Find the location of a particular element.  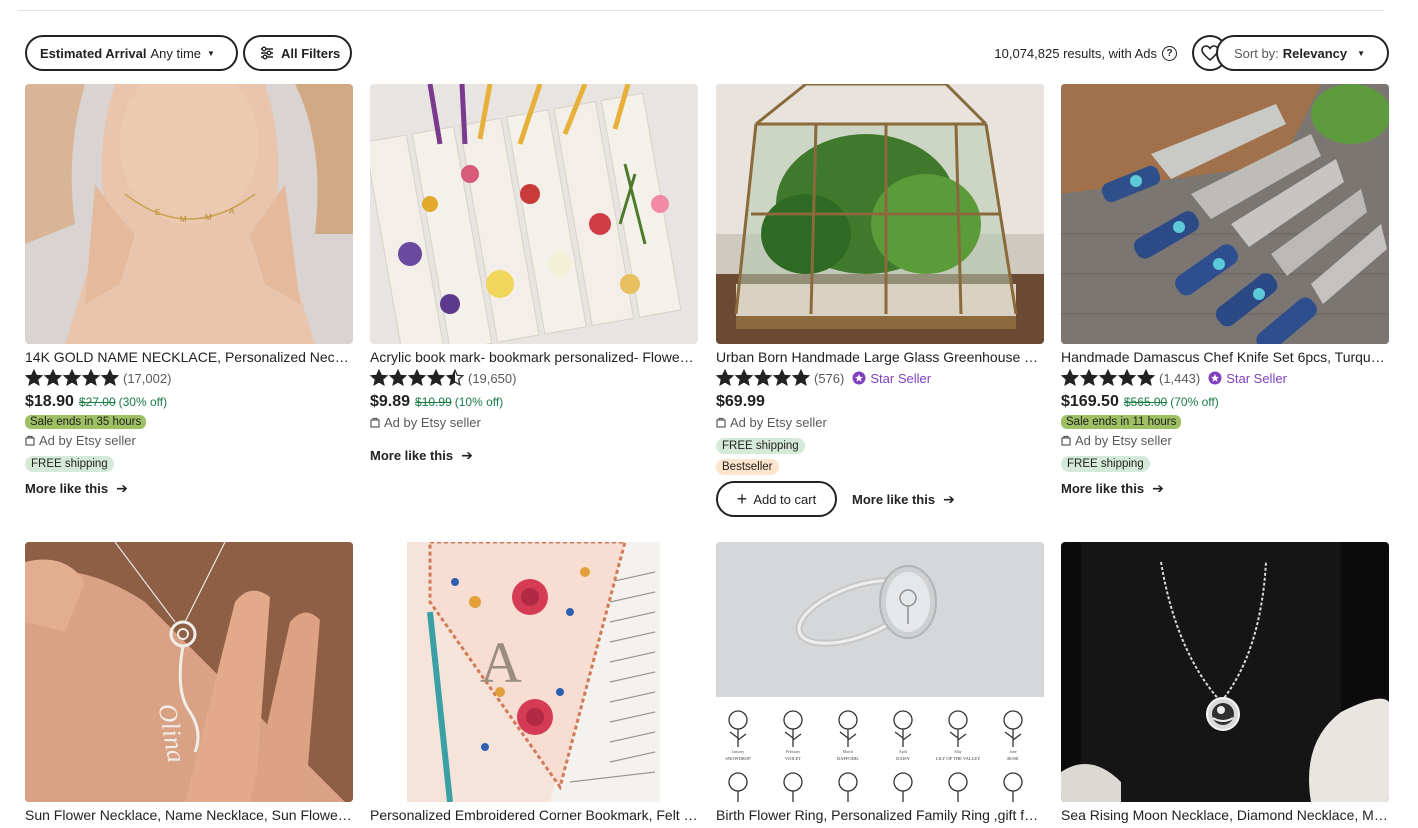

bestseller-badge: Bestseller is located at coordinates (747, 467).